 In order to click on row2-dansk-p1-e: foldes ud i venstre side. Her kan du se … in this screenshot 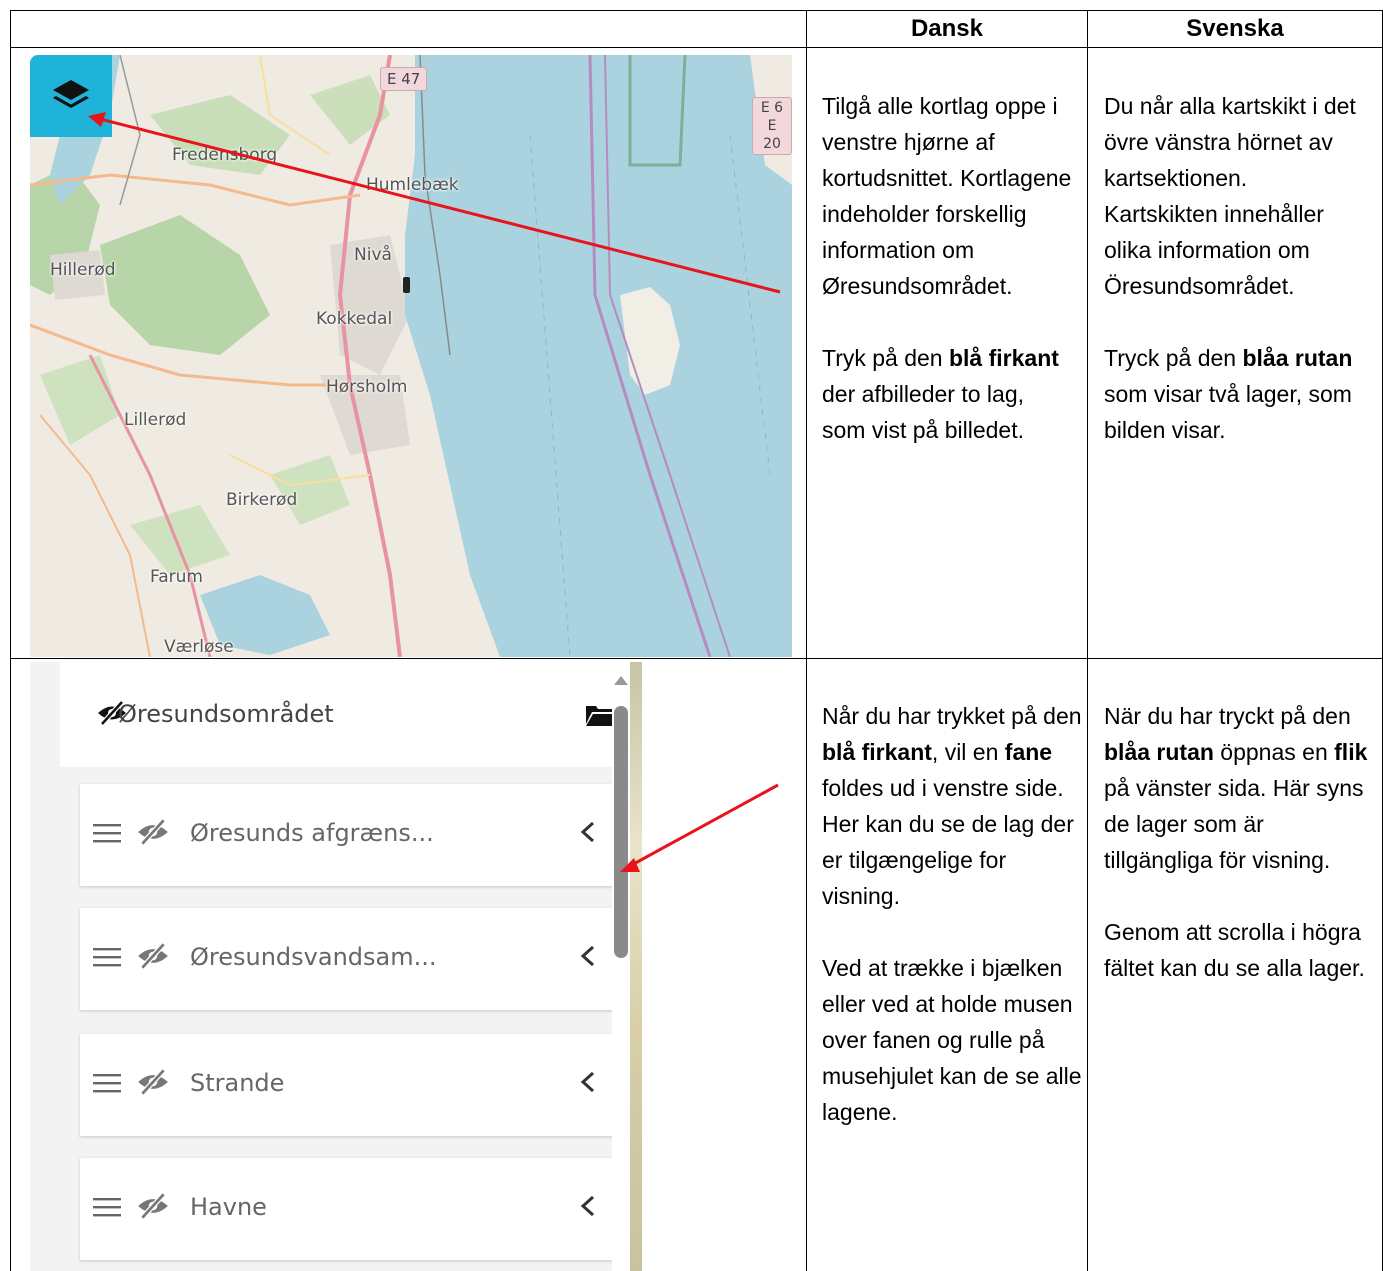, I will do `click(948, 842)`.